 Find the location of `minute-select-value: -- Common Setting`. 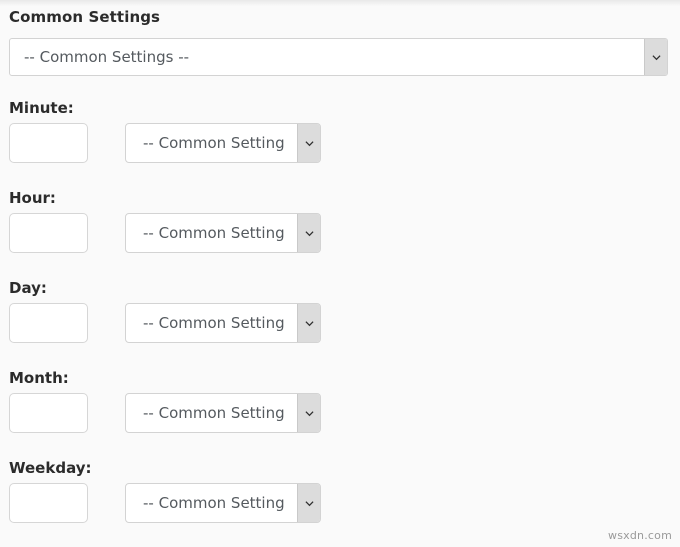

minute-select-value: -- Common Setting is located at coordinates (214, 143).